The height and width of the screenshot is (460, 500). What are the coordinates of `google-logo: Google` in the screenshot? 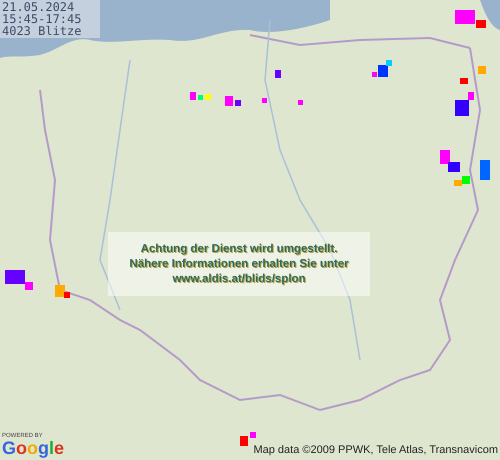 It's located at (33, 448).